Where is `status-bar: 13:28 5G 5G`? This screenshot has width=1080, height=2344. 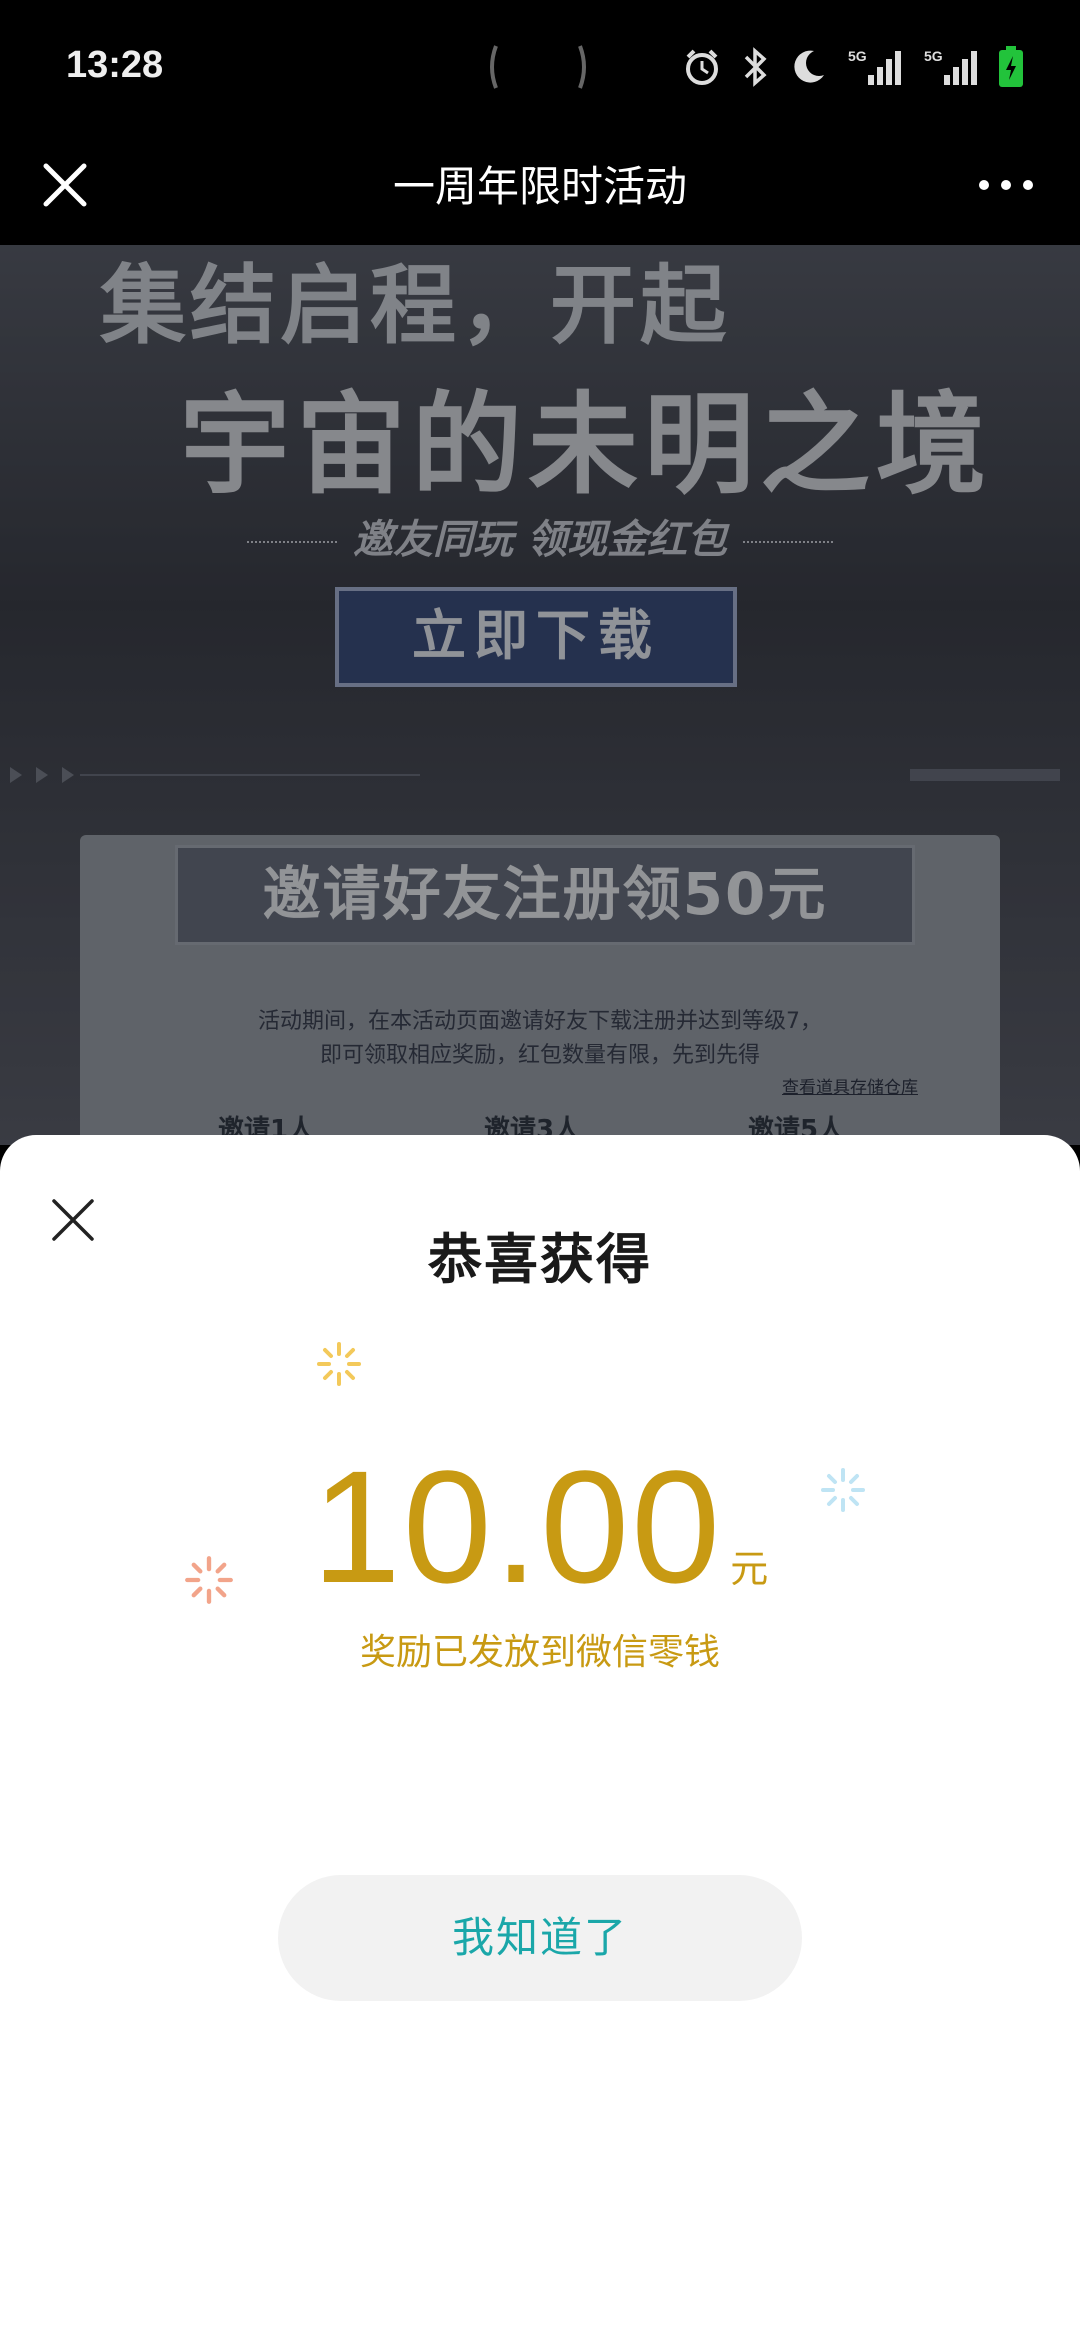 status-bar: 13:28 5G 5G is located at coordinates (540, 67).